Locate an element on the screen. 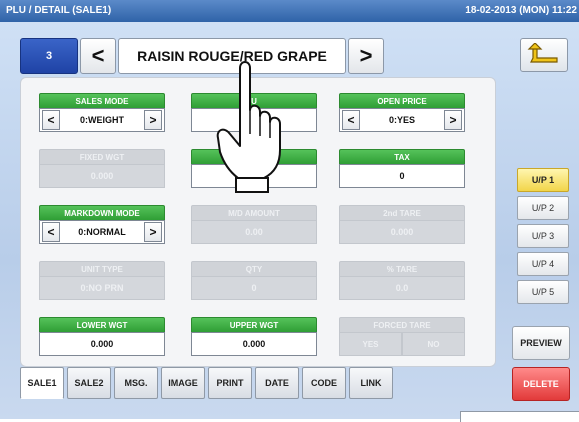 Image resolution: width=579 pixels, height=422 pixels. sales-mode-prev-button: < is located at coordinates (51, 120).